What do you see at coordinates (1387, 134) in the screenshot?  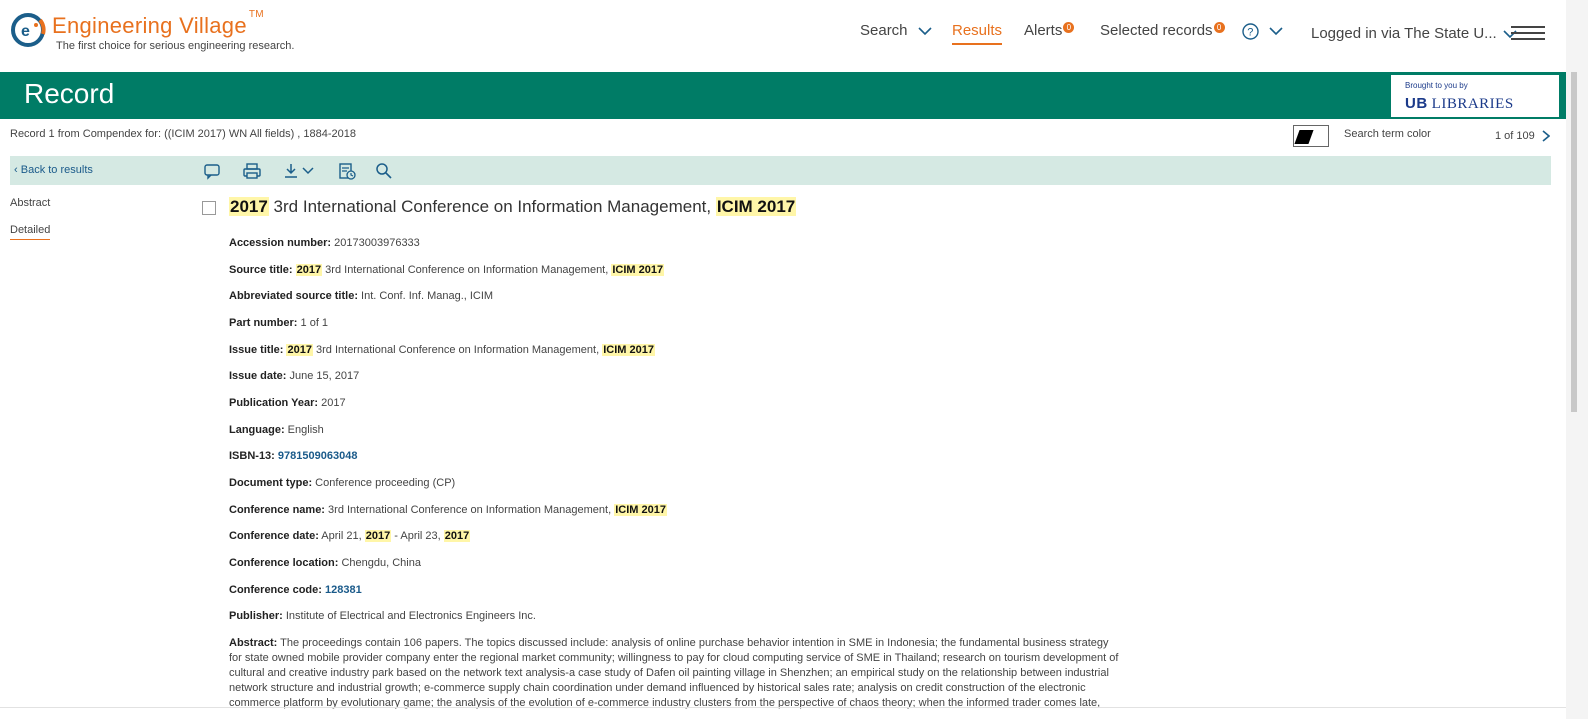 I see `search-term-color-label: Search term color` at bounding box center [1387, 134].